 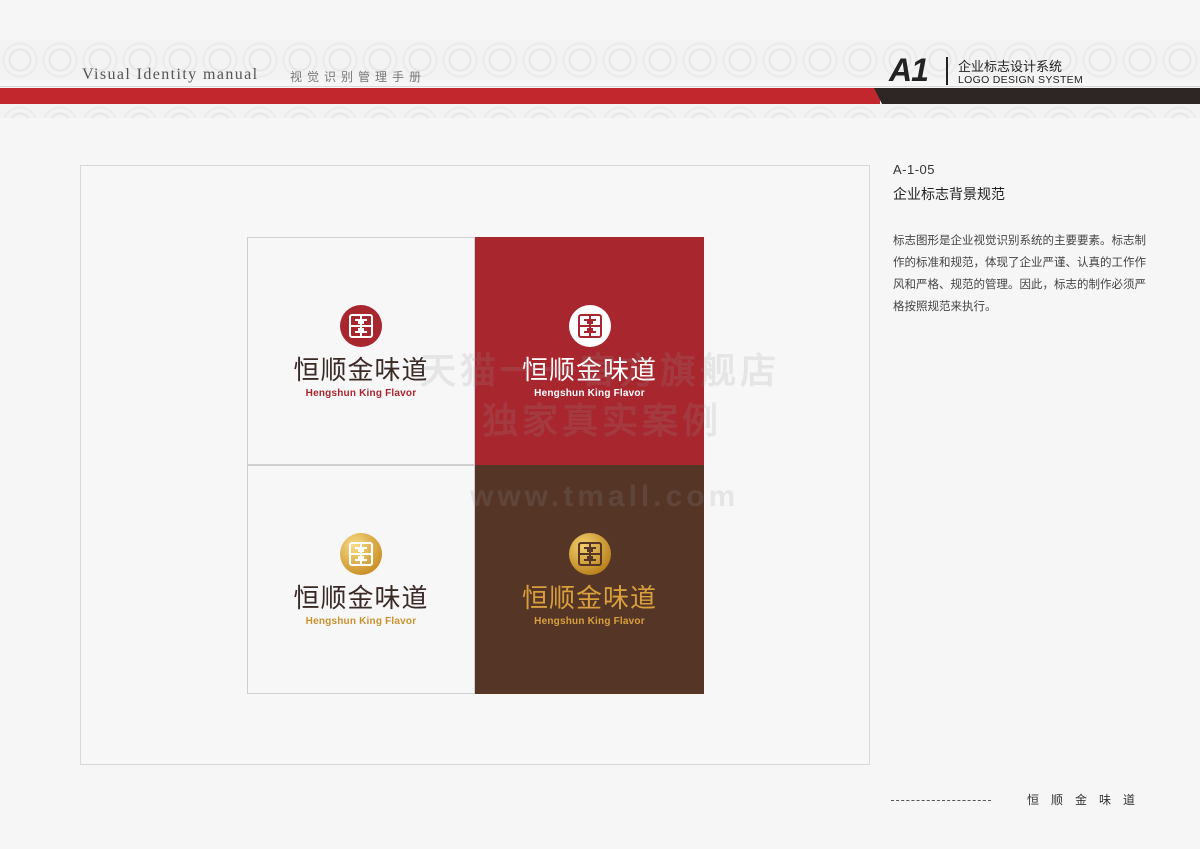 What do you see at coordinates (1021, 80) in the screenshot?
I see `section-title-en: LOGO DESIGN SYSTEM` at bounding box center [1021, 80].